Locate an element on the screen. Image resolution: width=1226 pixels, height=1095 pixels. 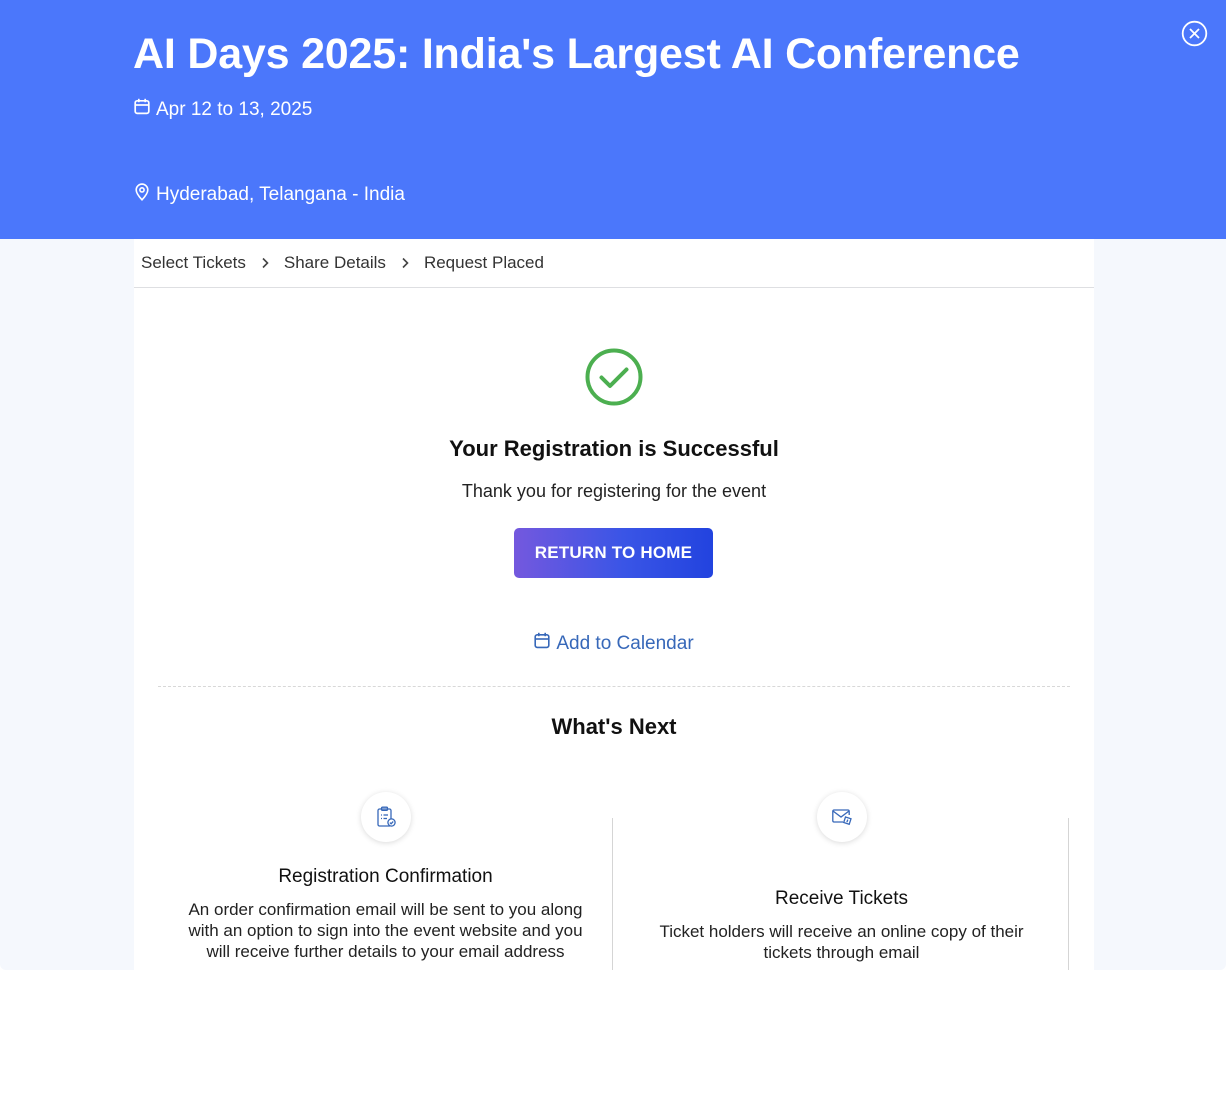
step-title: Registration Confirmation is located at coordinates (385, 876).